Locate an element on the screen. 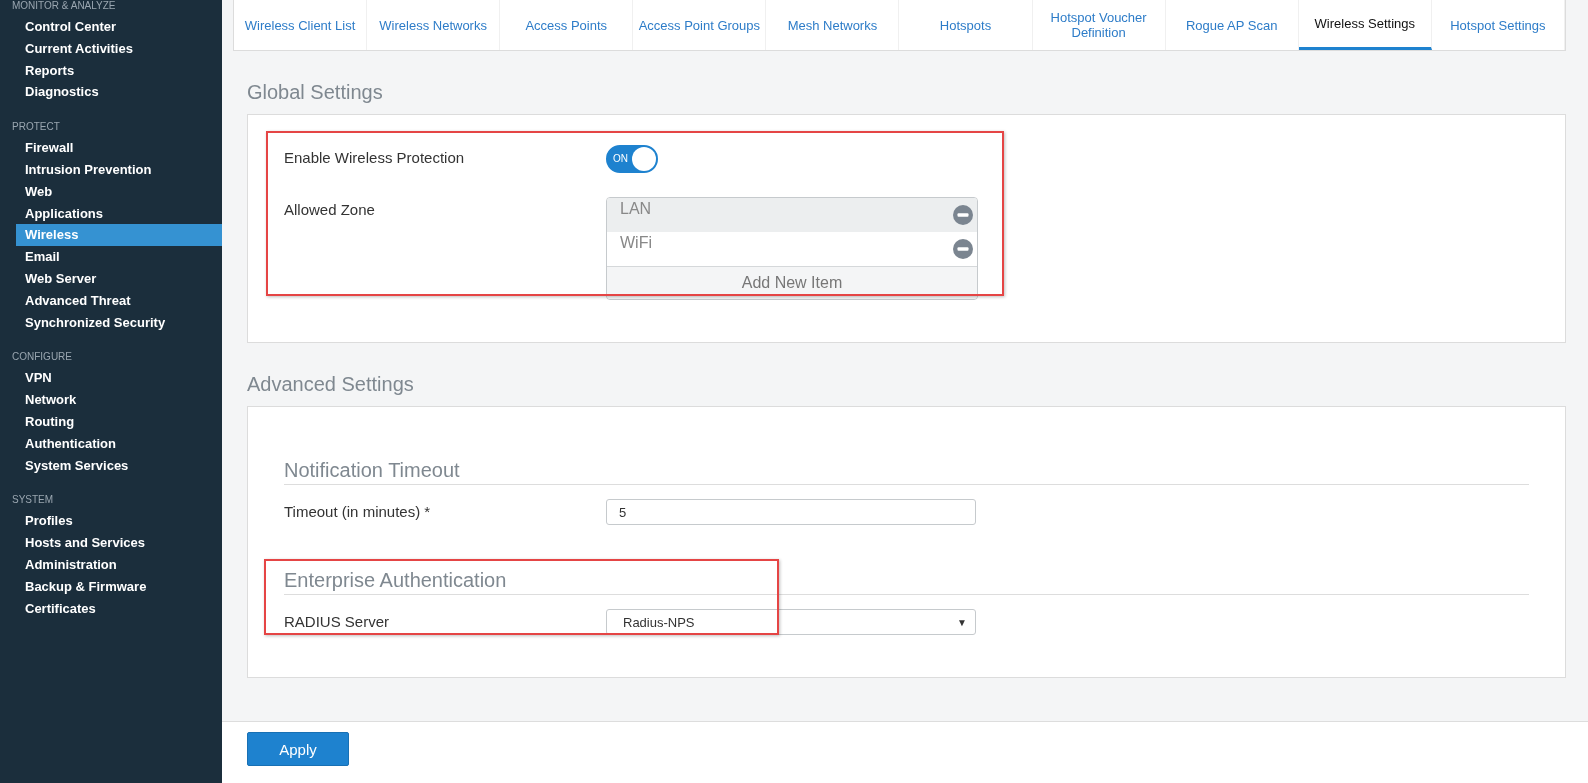 This screenshot has height=783, width=1588. sidebar-item: Authentication is located at coordinates (111, 443).